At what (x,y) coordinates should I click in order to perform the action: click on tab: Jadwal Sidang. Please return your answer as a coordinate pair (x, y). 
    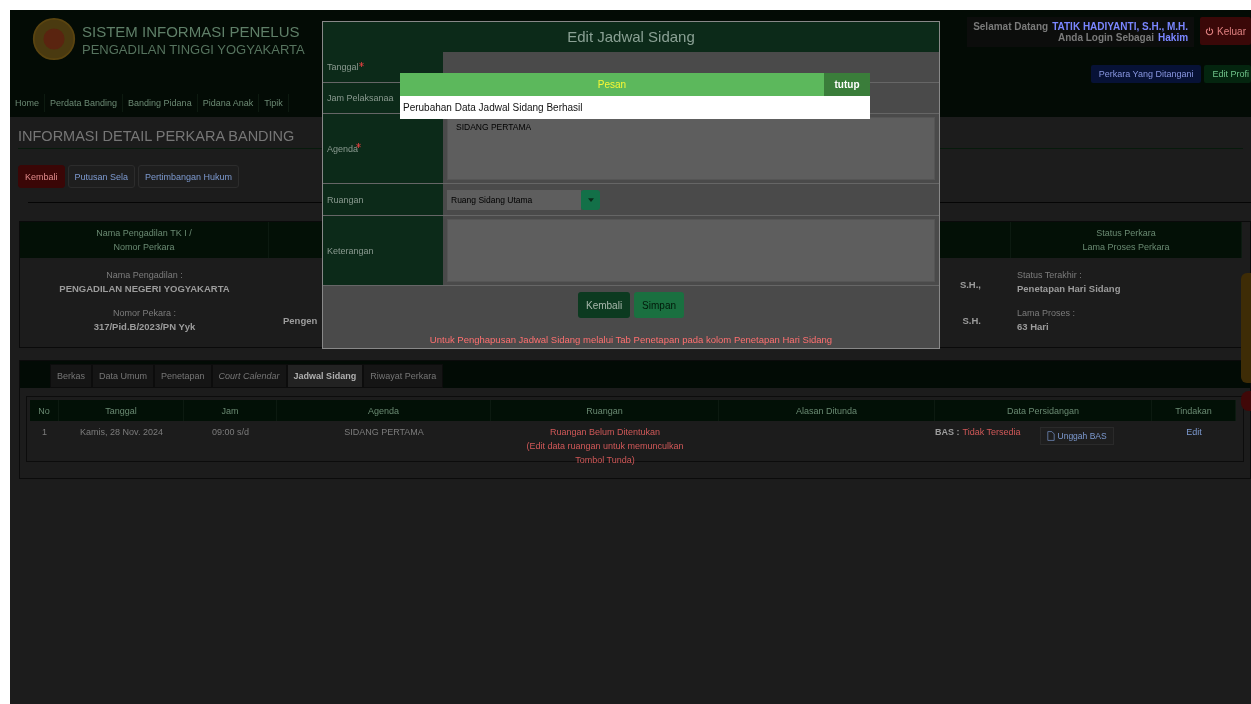
    Looking at the image, I should click on (325, 376).